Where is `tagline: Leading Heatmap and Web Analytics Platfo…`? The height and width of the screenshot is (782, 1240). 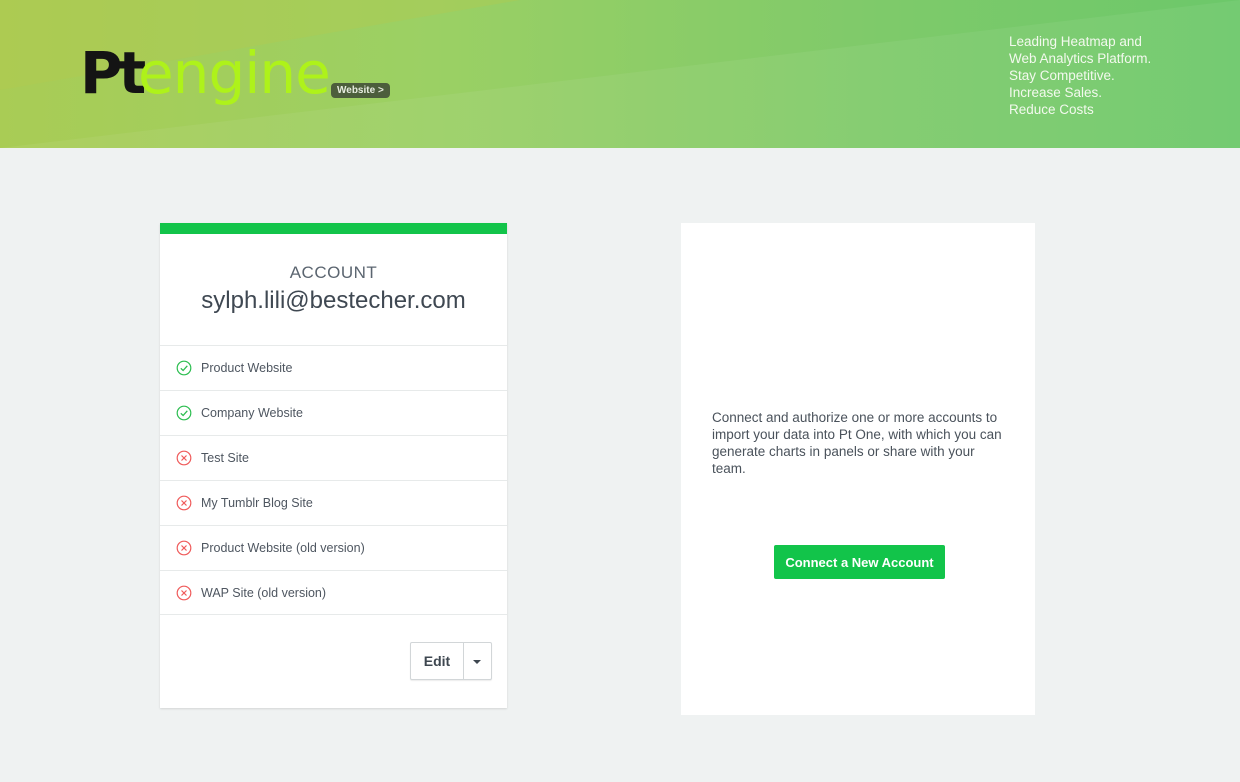
tagline: Leading Heatmap and Web Analytics Platfo… is located at coordinates (1109, 75).